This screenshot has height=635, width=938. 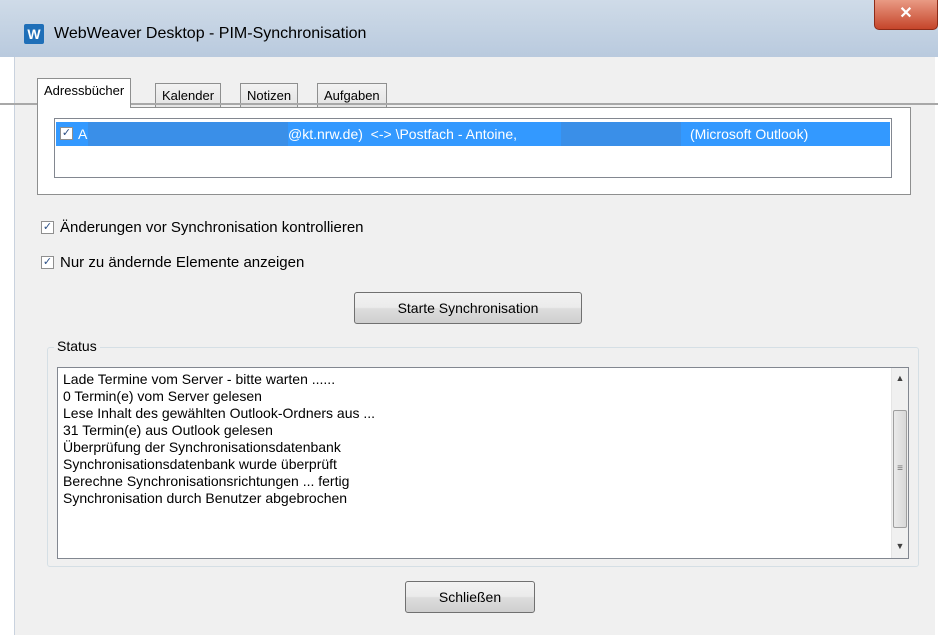 I want to click on redacted-contact-name, so click(x=621, y=134).